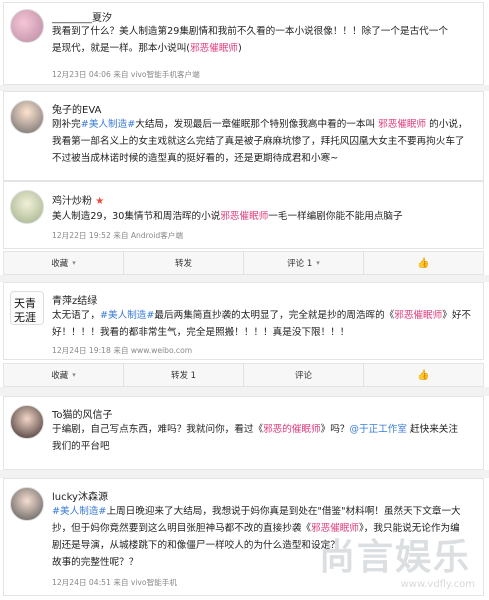 The image size is (489, 600). I want to click on comment-button: 评论, so click(304, 375).